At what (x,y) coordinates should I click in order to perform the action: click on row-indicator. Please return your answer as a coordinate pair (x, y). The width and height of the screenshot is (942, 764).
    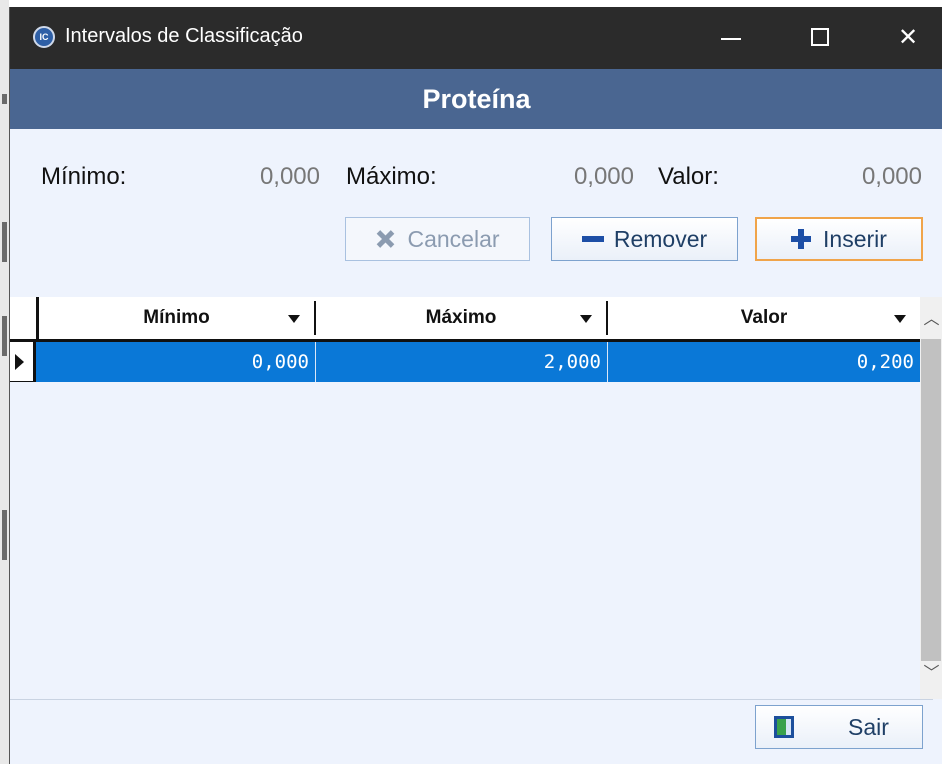
    Looking at the image, I should click on (23, 362).